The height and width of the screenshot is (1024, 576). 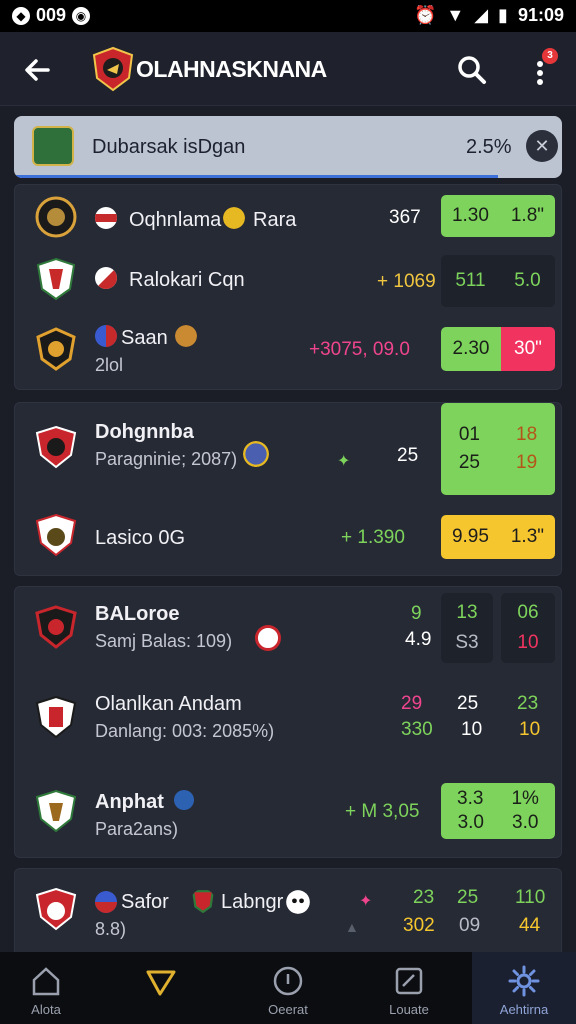 I want to click on odd-2: 1.3", so click(x=527, y=536).